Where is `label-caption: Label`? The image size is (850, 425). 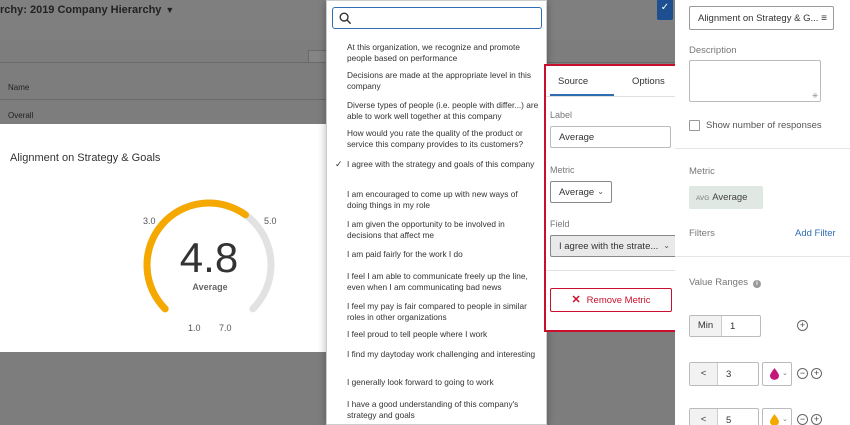
label-caption: Label is located at coordinates (561, 115).